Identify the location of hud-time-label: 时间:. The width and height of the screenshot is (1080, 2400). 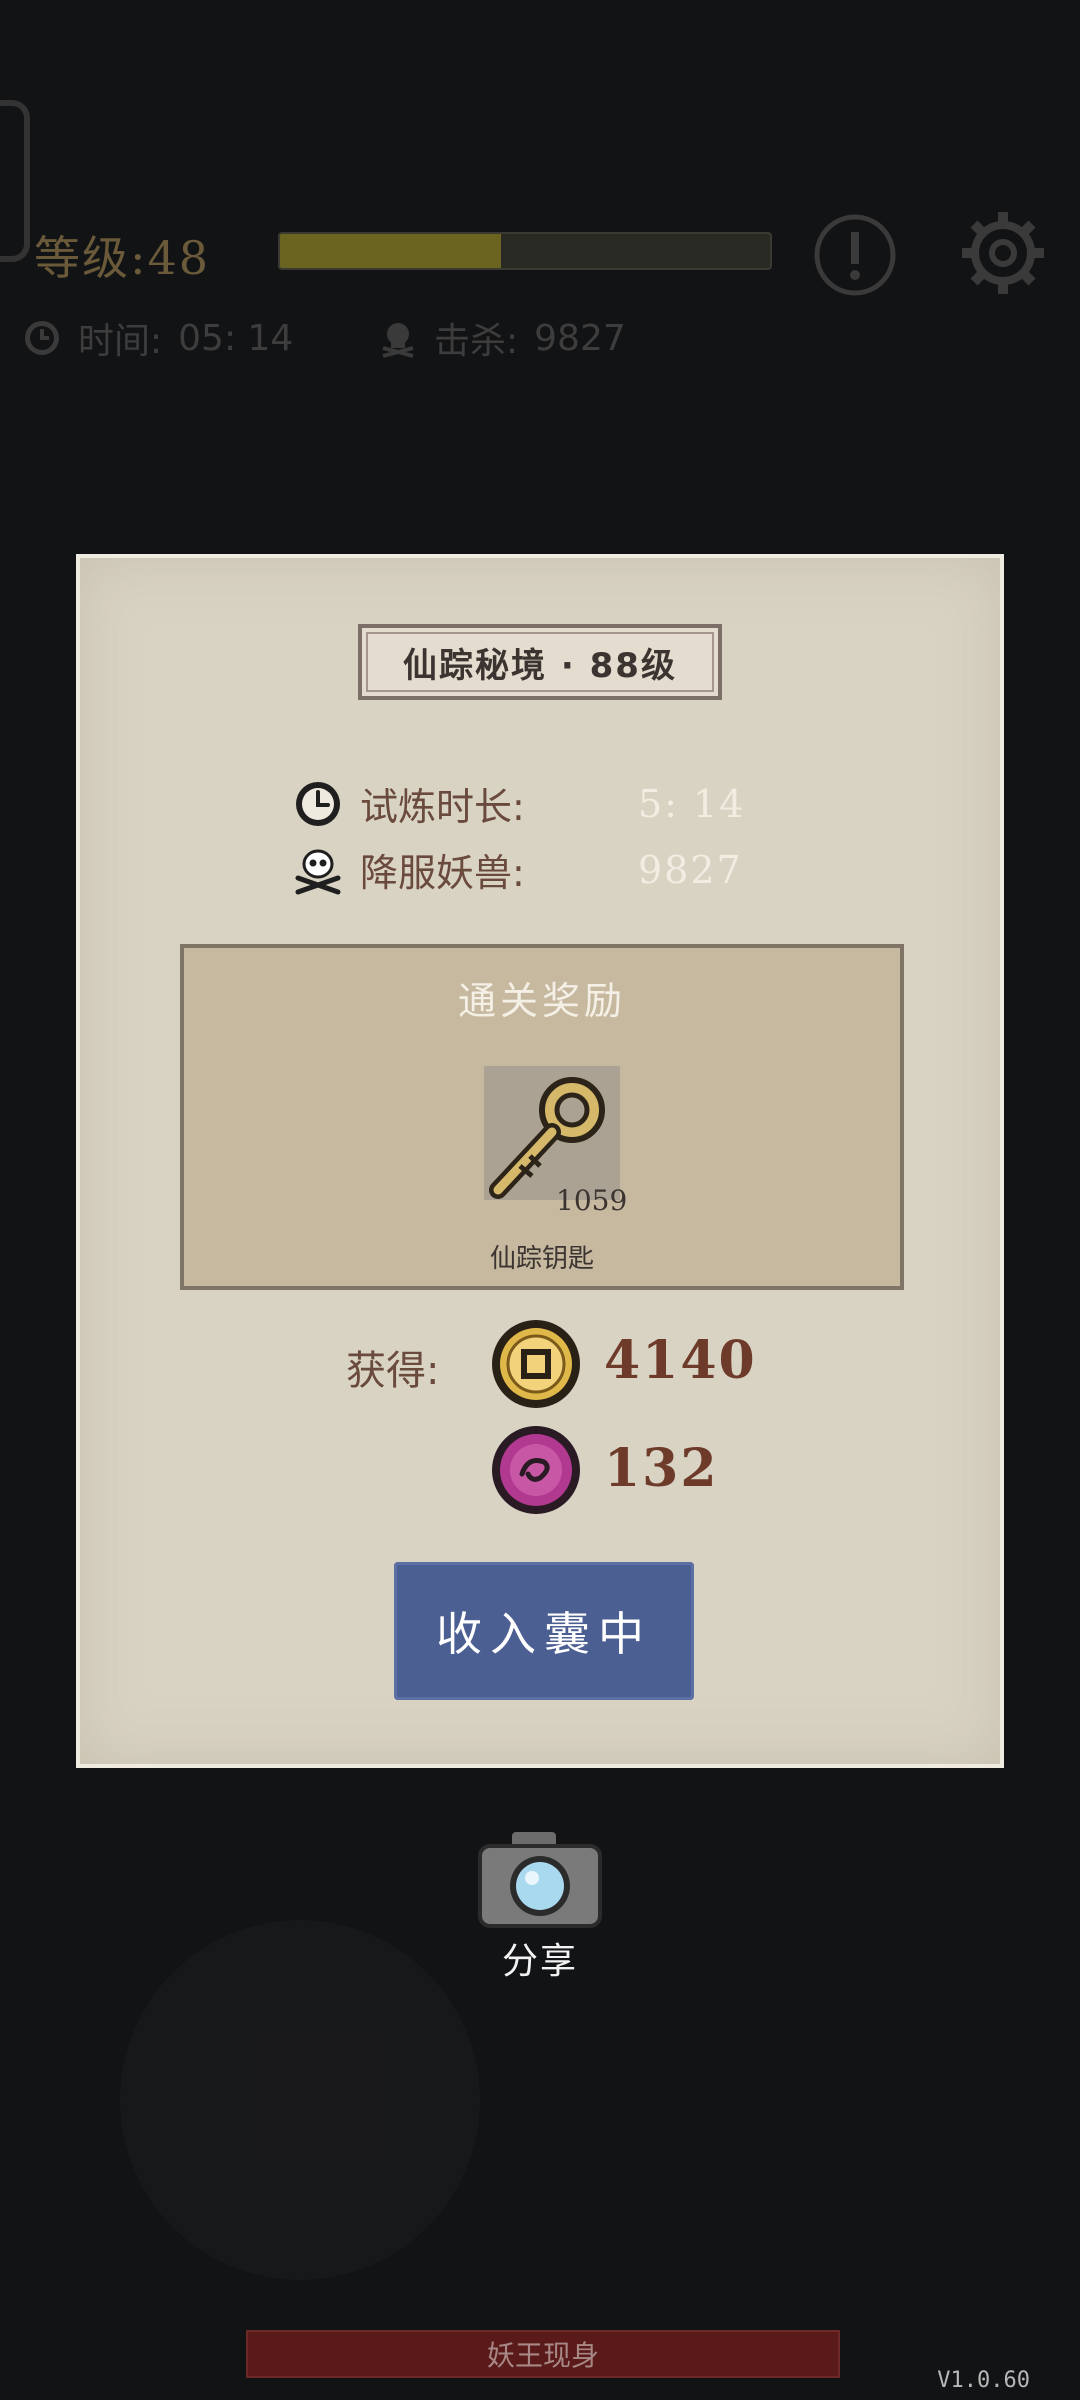
(120, 341).